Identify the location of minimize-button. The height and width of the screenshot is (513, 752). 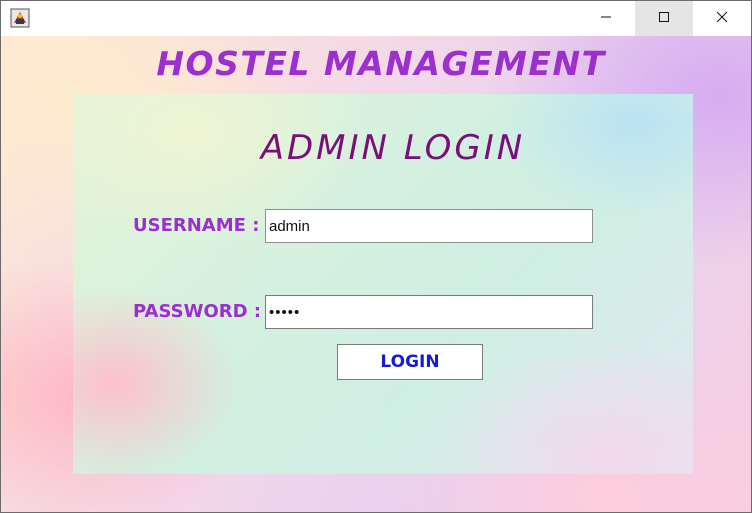
(606, 18).